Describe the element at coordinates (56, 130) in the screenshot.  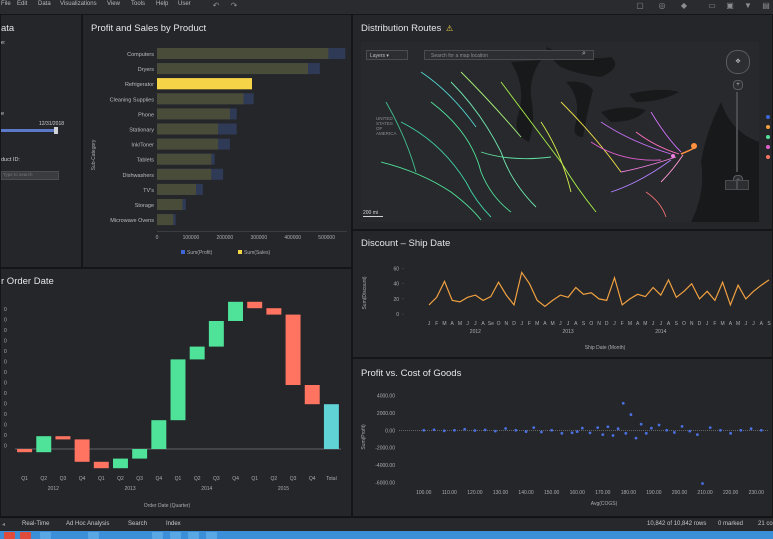
I see `date-slider-handle` at that location.